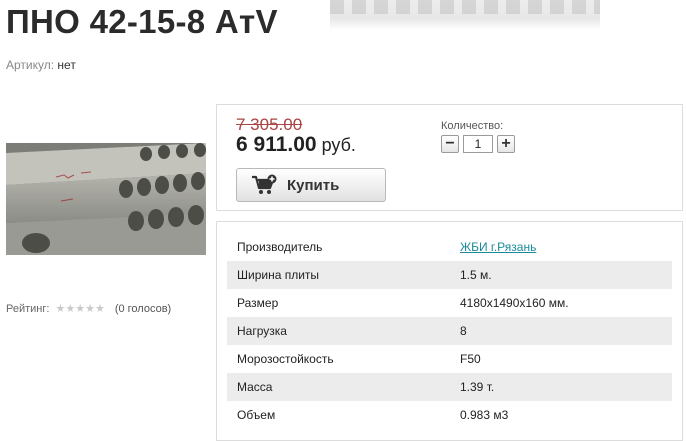 This screenshot has width=687, height=441. I want to click on new-price: 6 911.00, so click(276, 144).